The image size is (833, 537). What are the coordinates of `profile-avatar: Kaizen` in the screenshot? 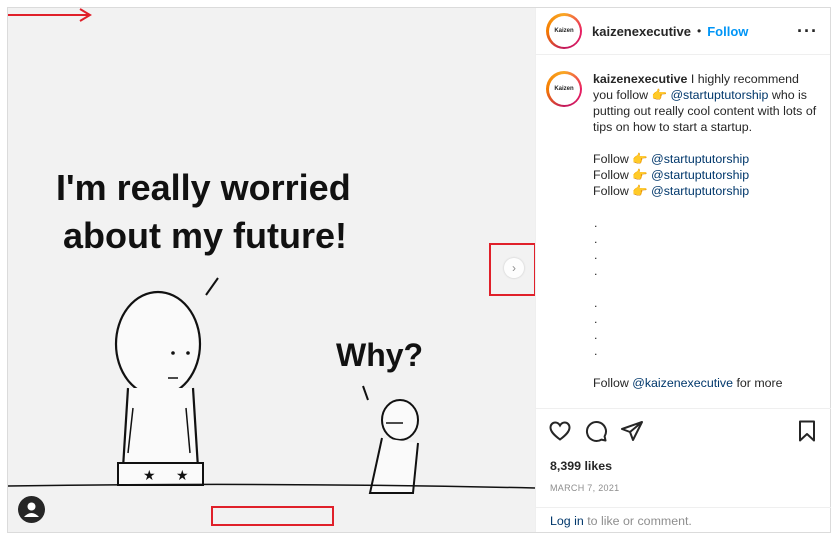 It's located at (564, 31).